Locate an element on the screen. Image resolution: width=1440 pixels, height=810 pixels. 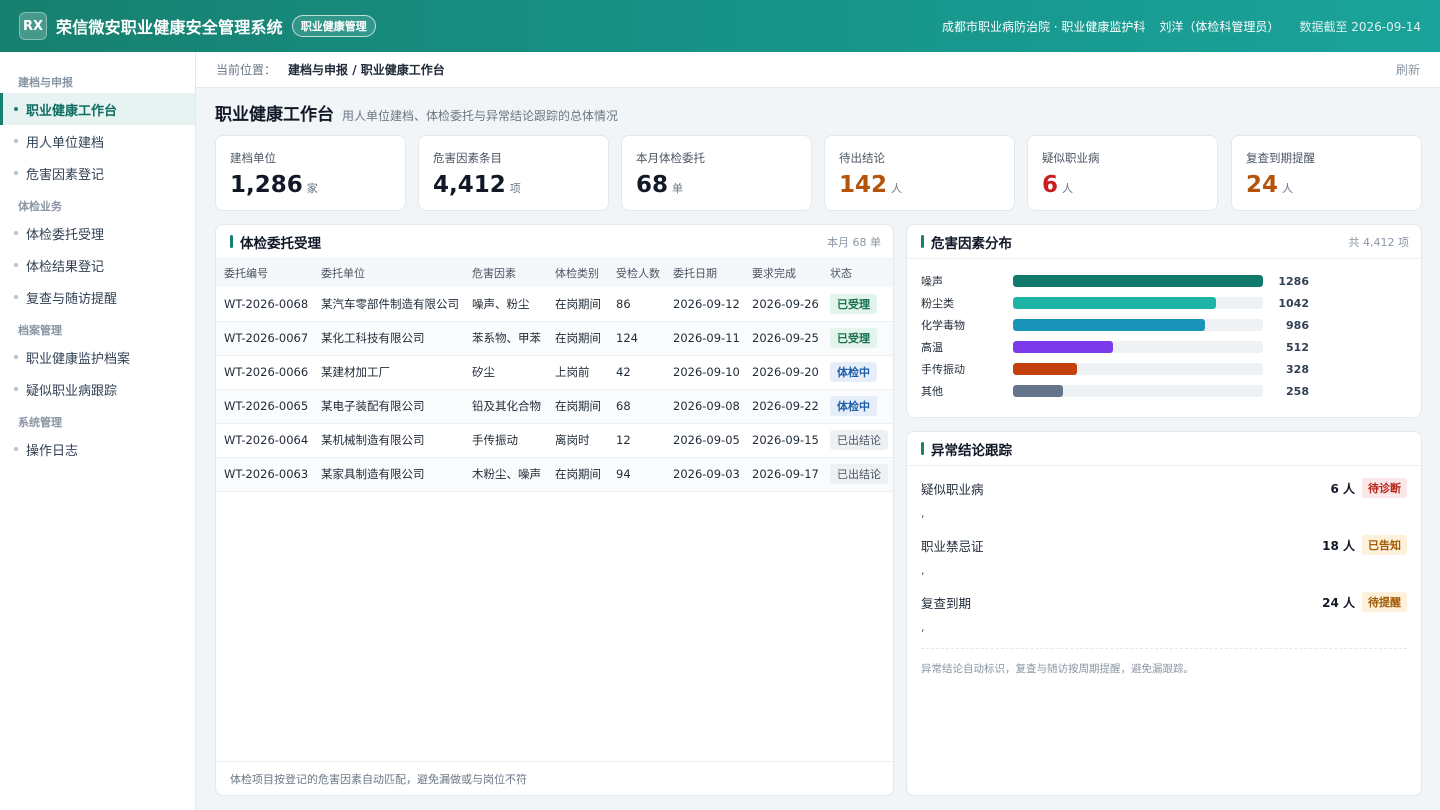
table-cell-status: 已受理 is located at coordinates (857, 338).